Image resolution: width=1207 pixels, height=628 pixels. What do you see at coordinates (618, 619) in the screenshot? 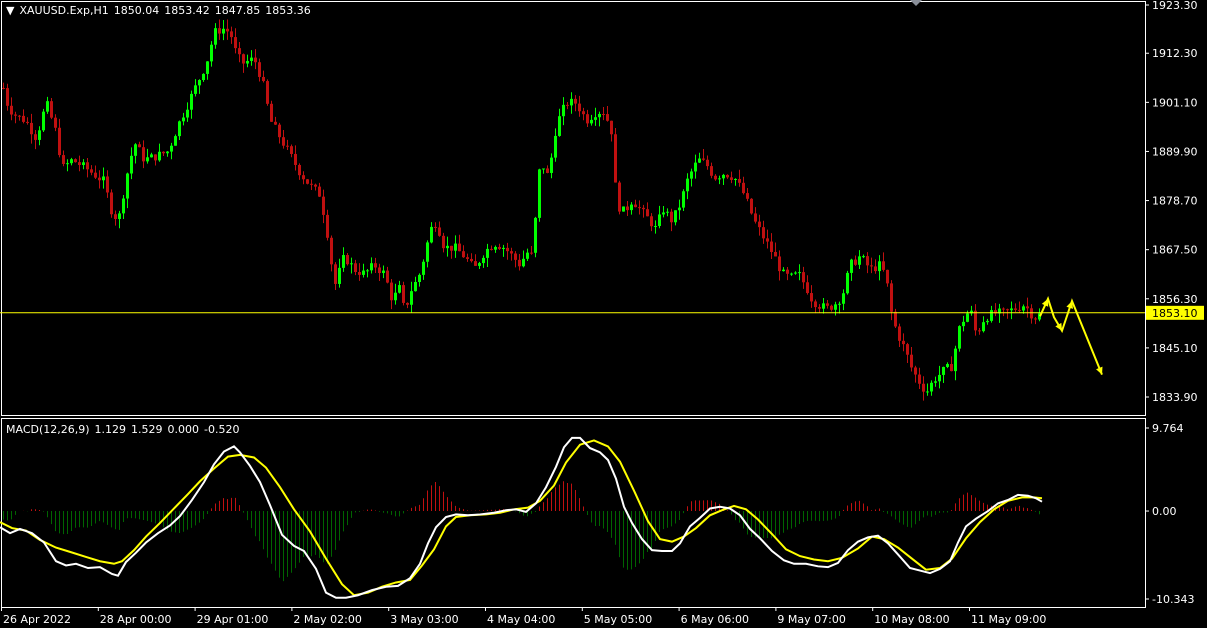
I see `time-tick-label: 5 May 05:00` at bounding box center [618, 619].